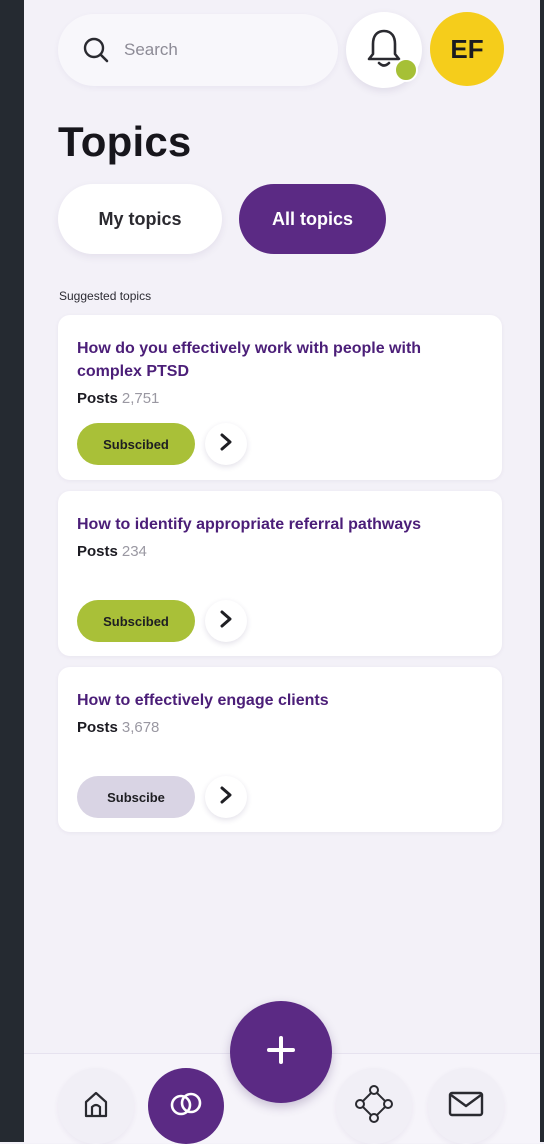 This screenshot has width=544, height=1144. What do you see at coordinates (542, 571) in the screenshot?
I see `right-edge-strip` at bounding box center [542, 571].